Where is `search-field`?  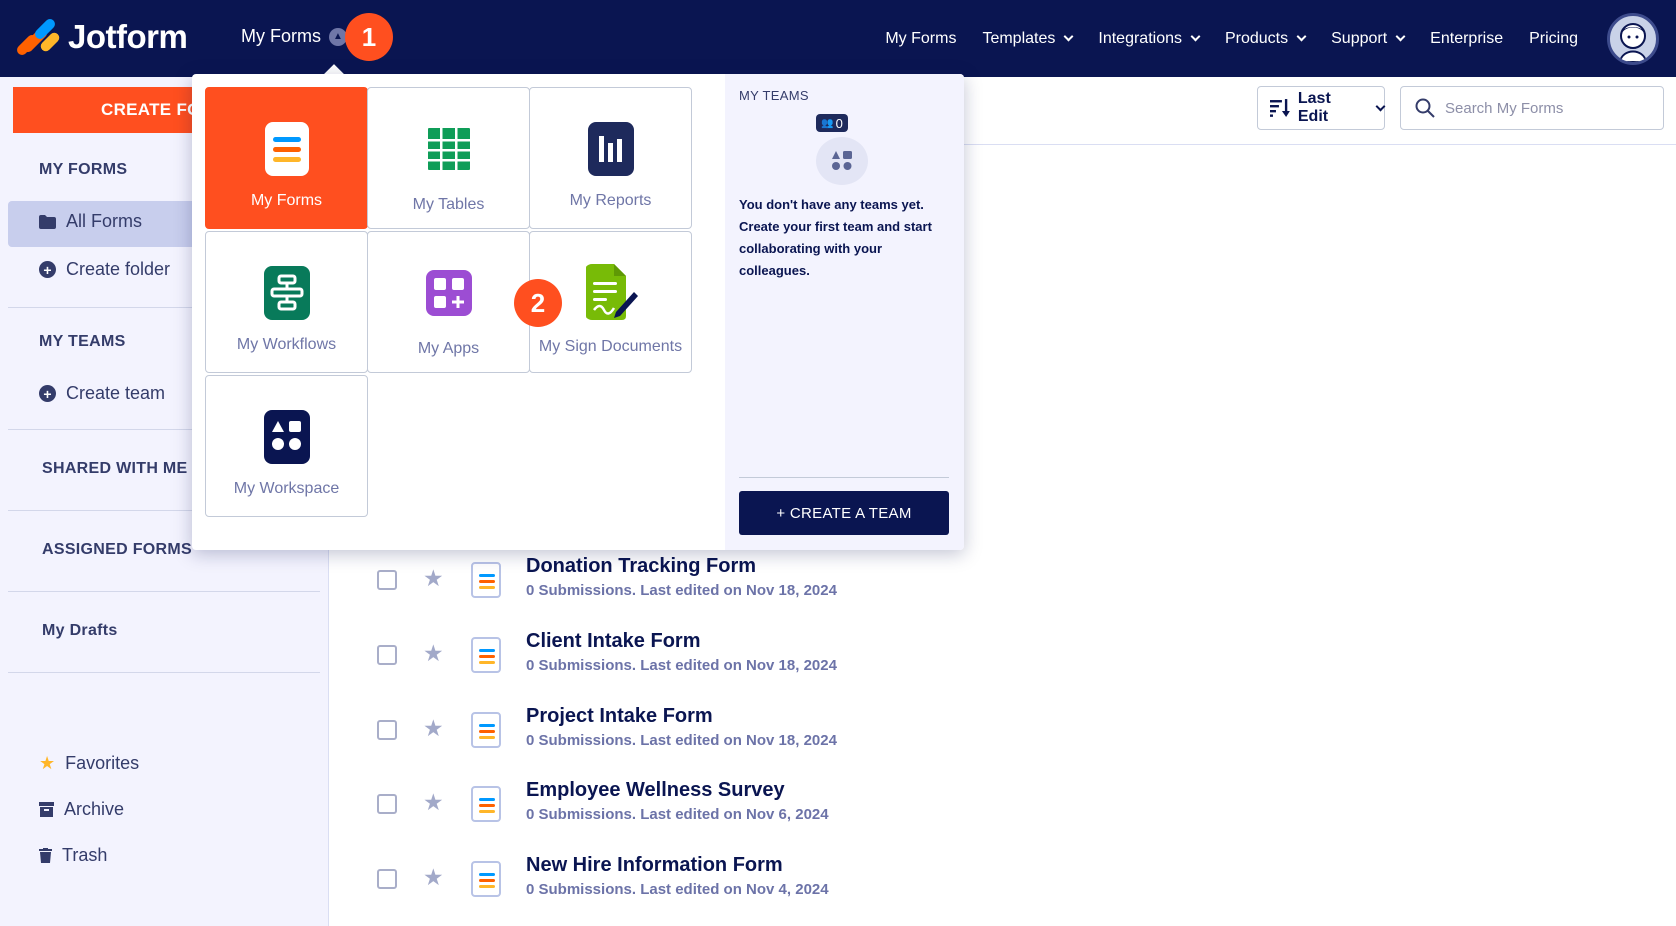
search-field is located at coordinates (1532, 108).